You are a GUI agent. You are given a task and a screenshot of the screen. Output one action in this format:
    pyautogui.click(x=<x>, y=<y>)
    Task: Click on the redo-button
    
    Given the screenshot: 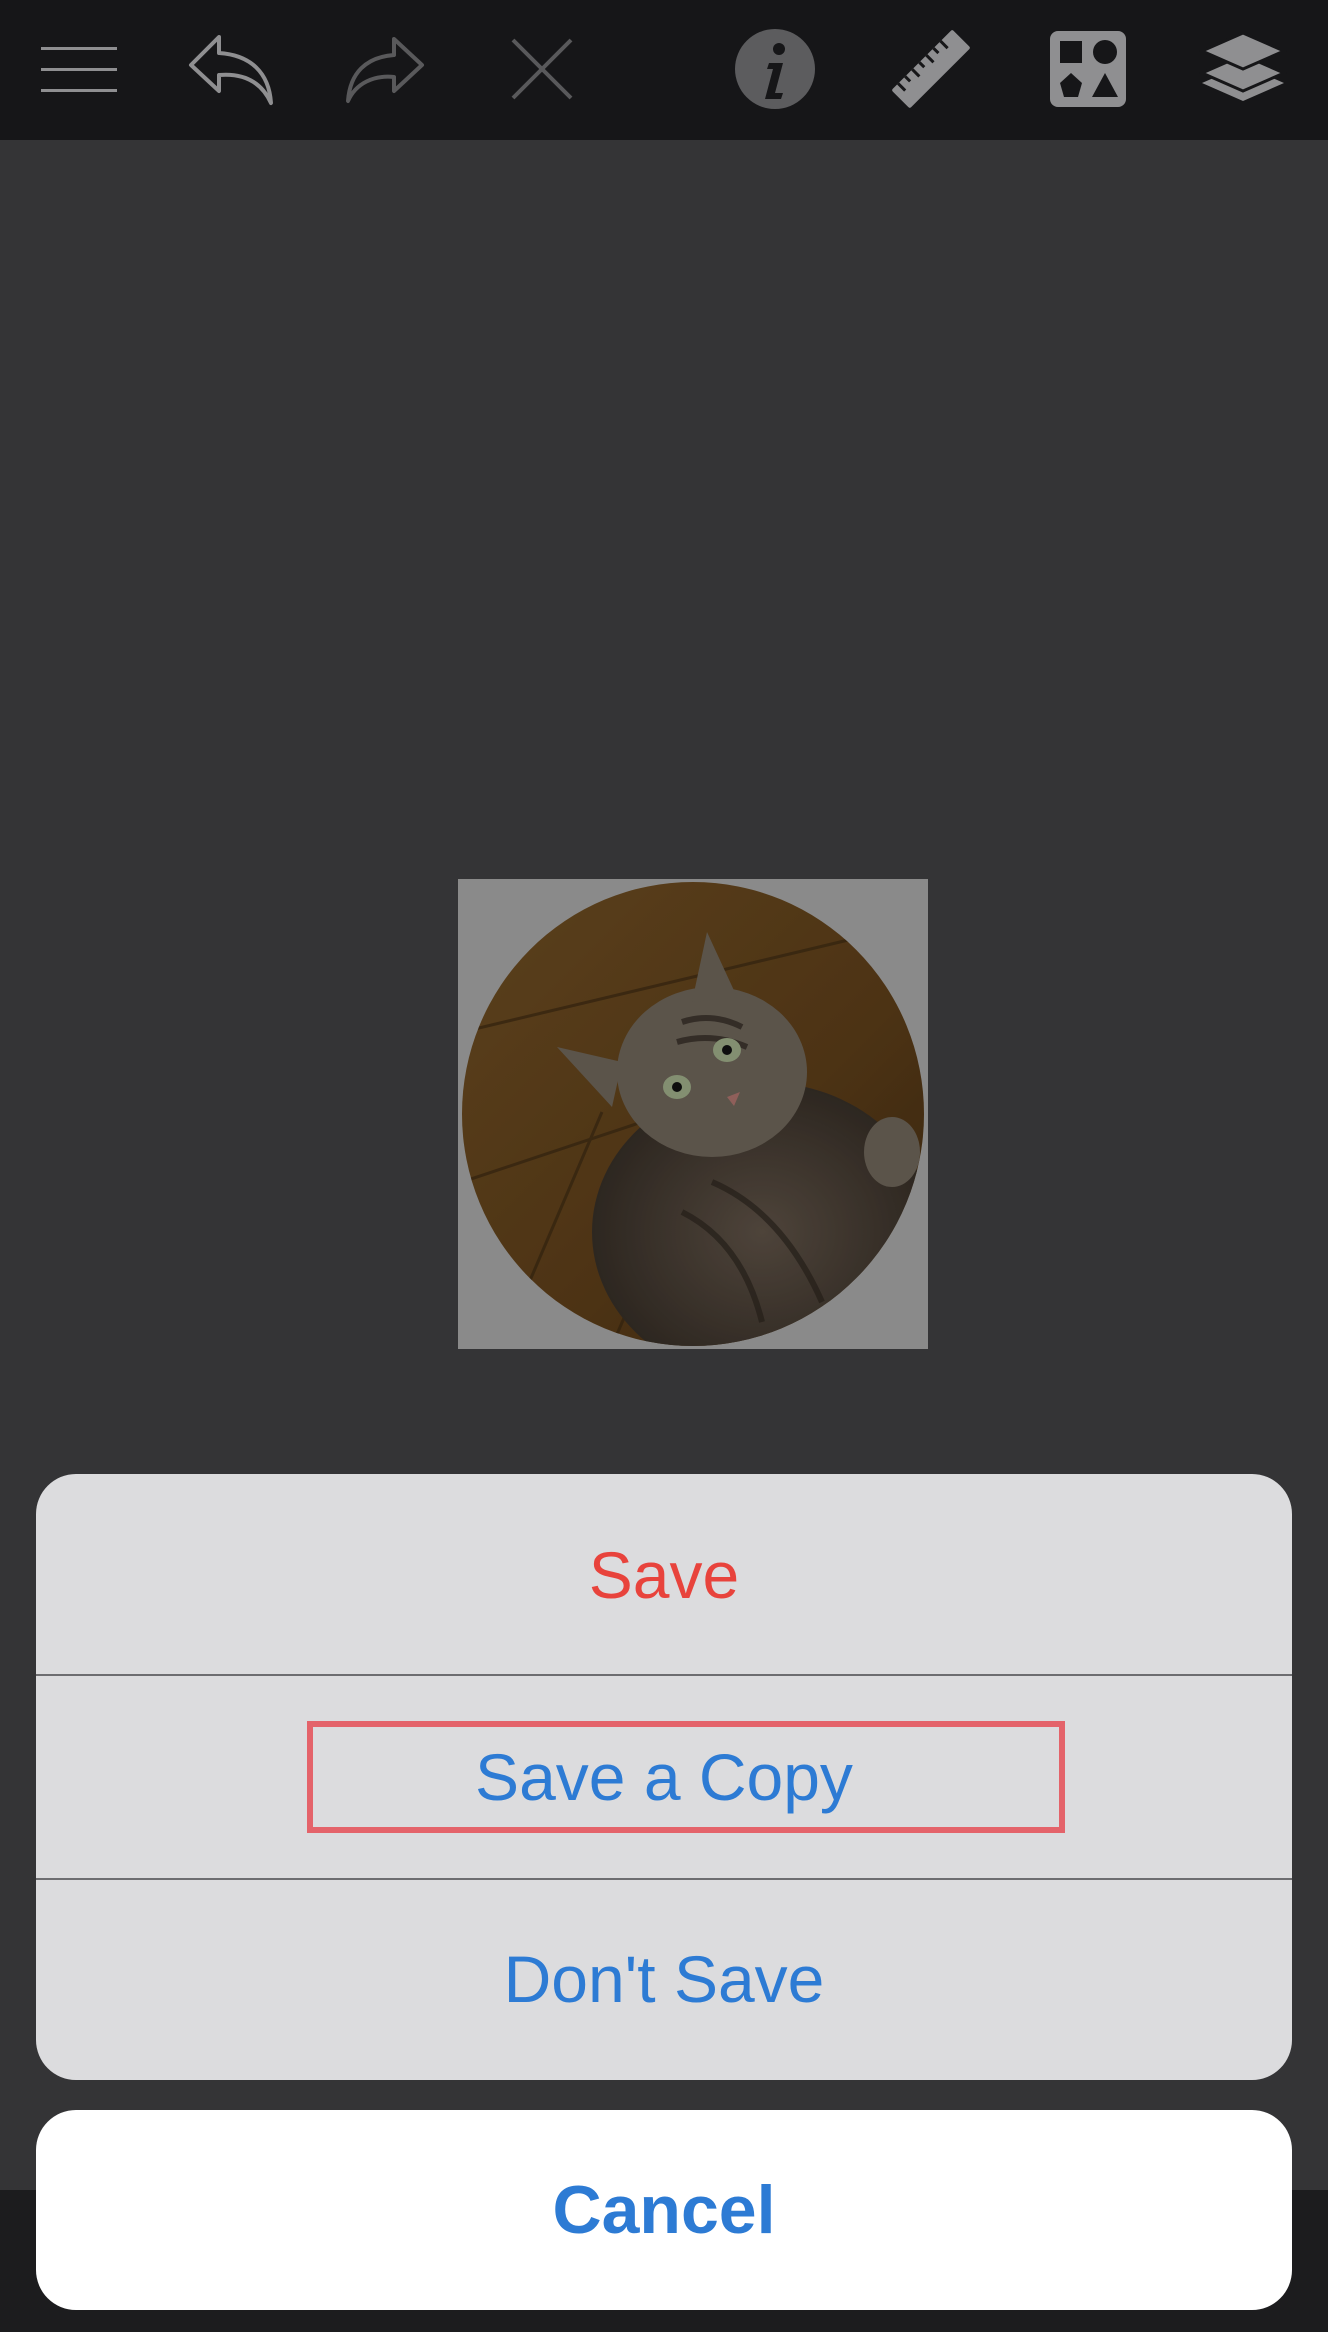 What is the action you would take?
    pyautogui.click(x=385, y=69)
    